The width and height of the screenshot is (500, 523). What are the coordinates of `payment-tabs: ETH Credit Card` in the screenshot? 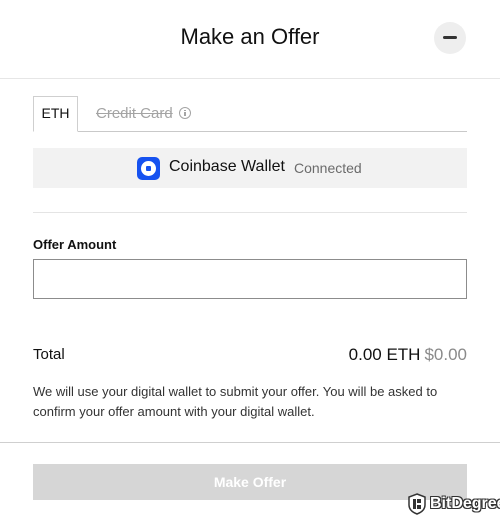 It's located at (250, 114).